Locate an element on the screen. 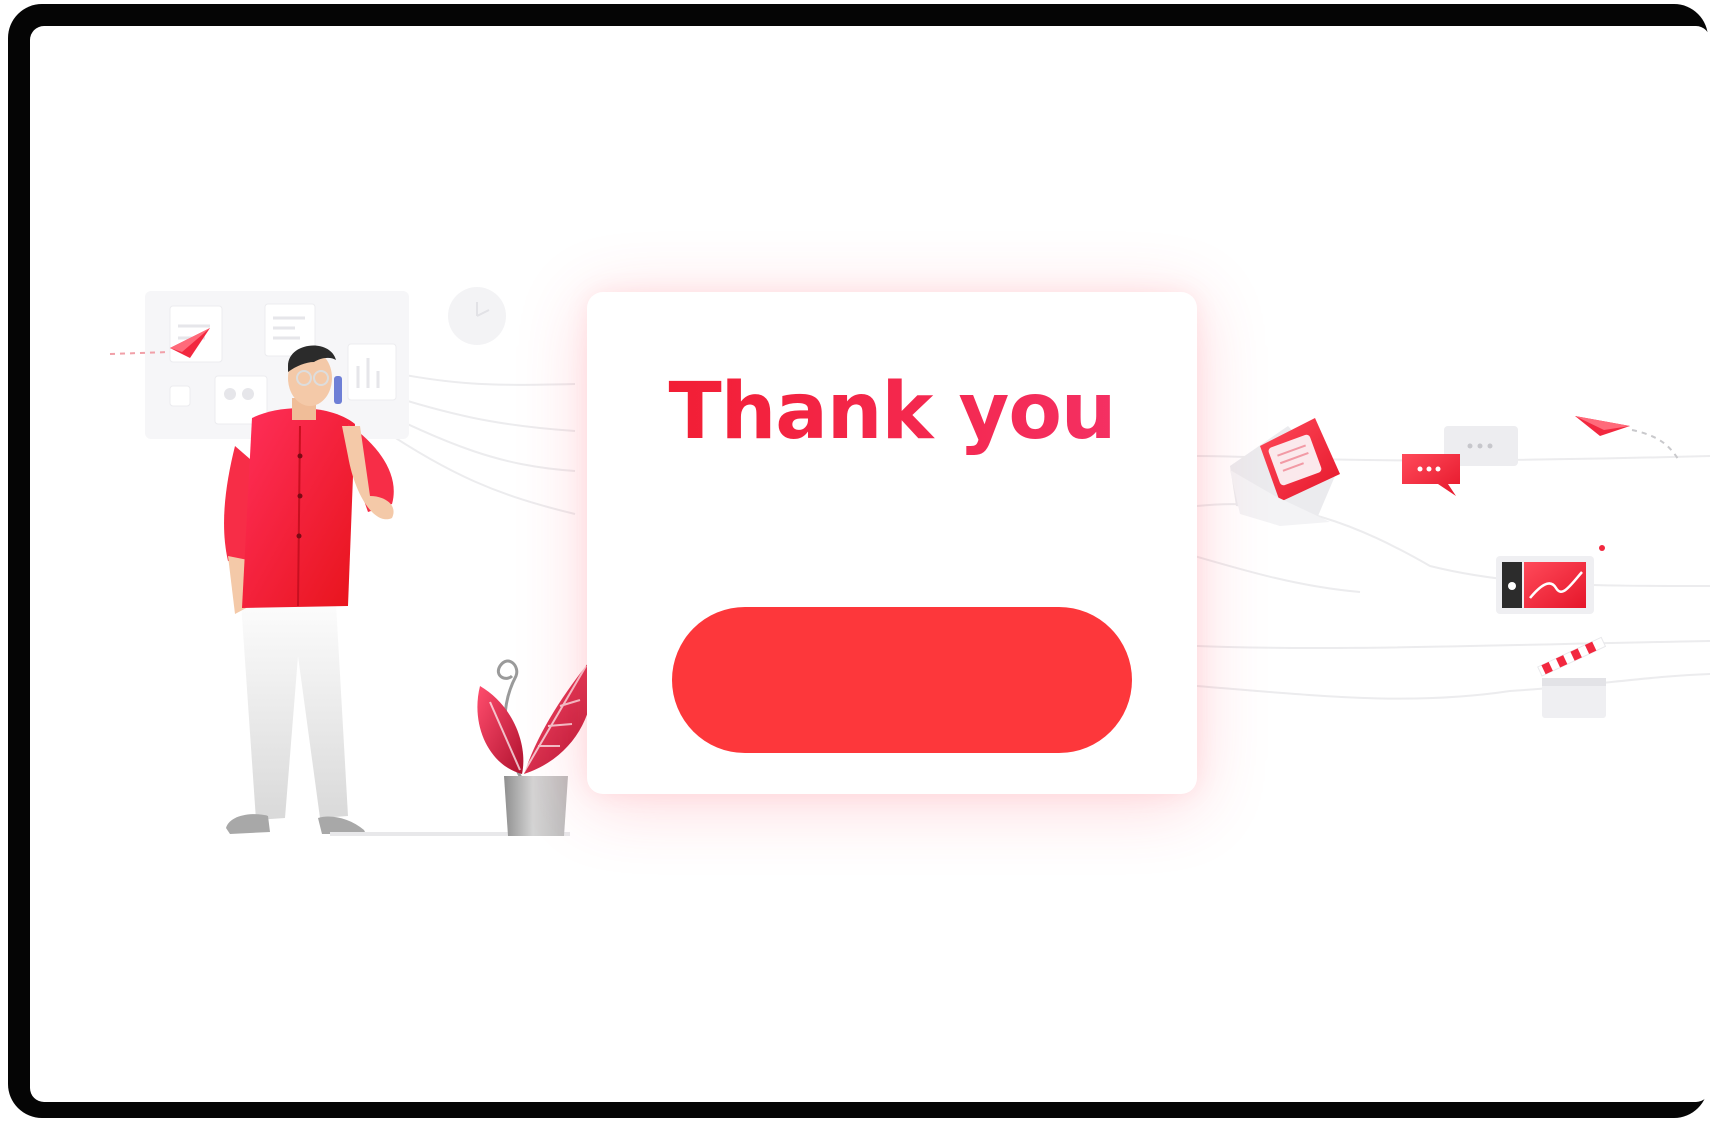 This screenshot has height=1139, width=1730. clapperboard-icon is located at coordinates (1572, 677).